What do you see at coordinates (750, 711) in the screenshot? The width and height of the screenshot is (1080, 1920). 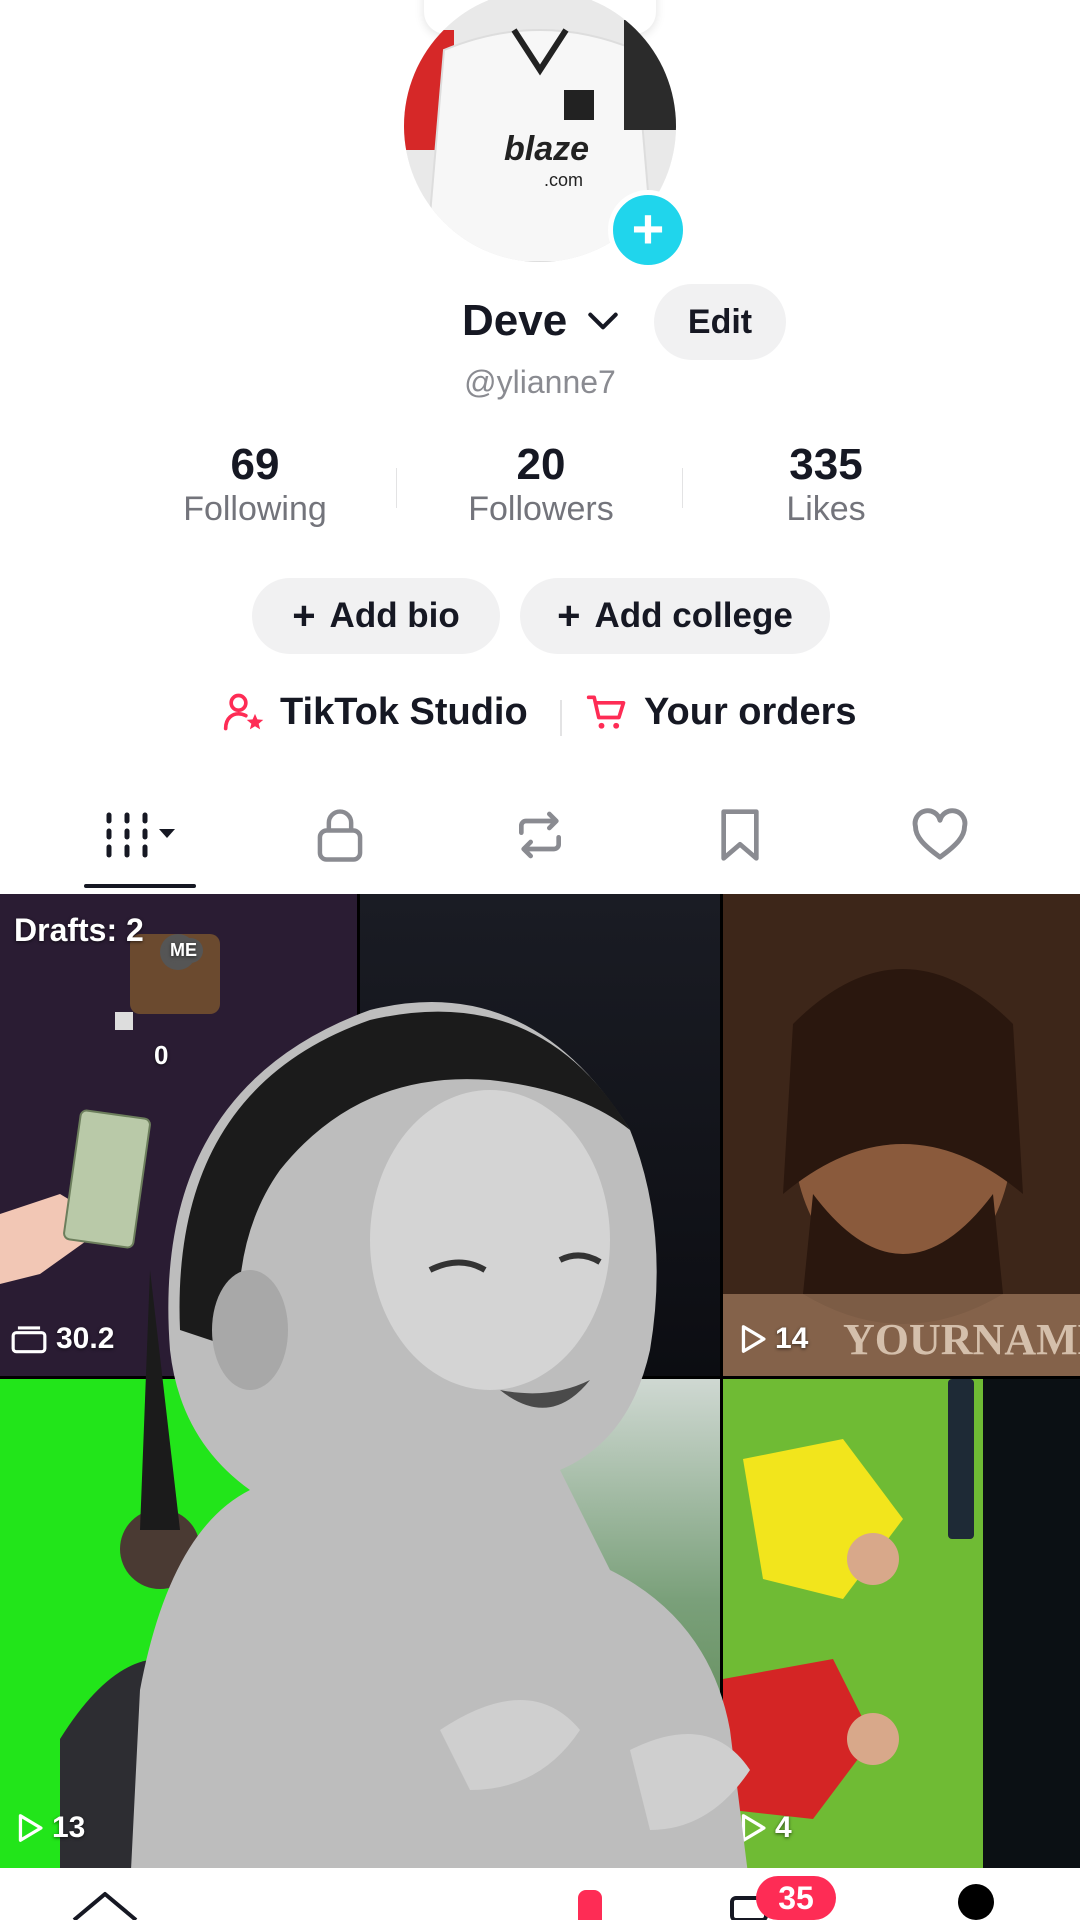 I see `your-orders-label: Your orders` at bounding box center [750, 711].